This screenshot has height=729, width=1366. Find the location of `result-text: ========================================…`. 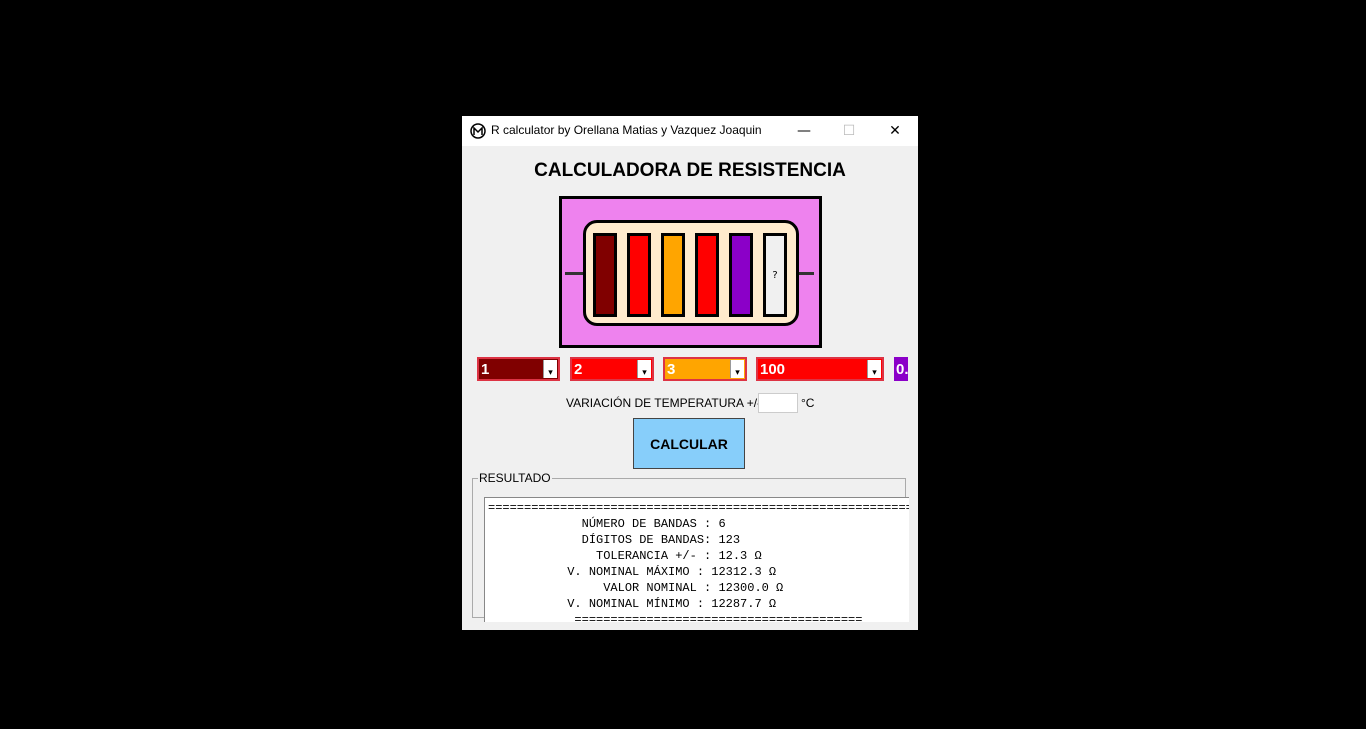

result-text: ========================================… is located at coordinates (698, 561).